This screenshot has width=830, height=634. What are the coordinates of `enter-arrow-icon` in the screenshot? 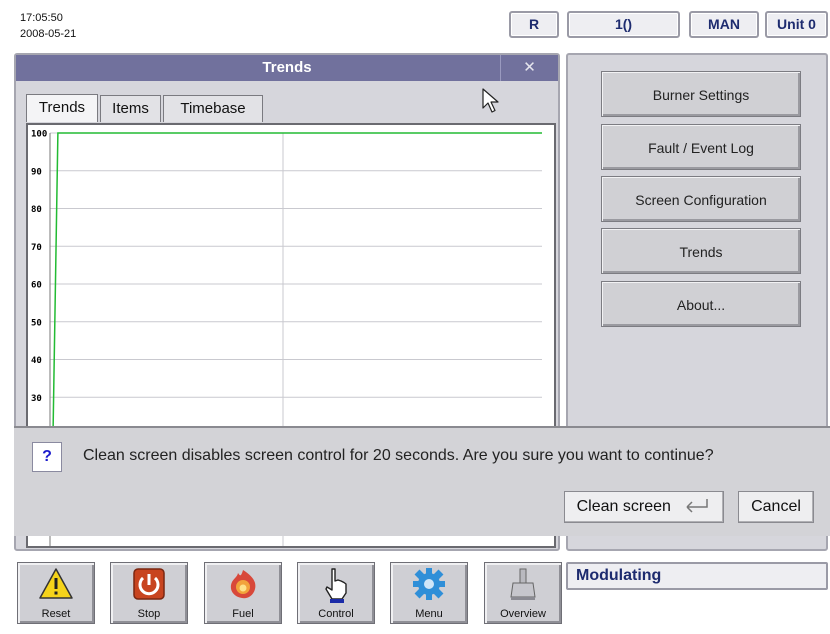 It's located at (697, 506).